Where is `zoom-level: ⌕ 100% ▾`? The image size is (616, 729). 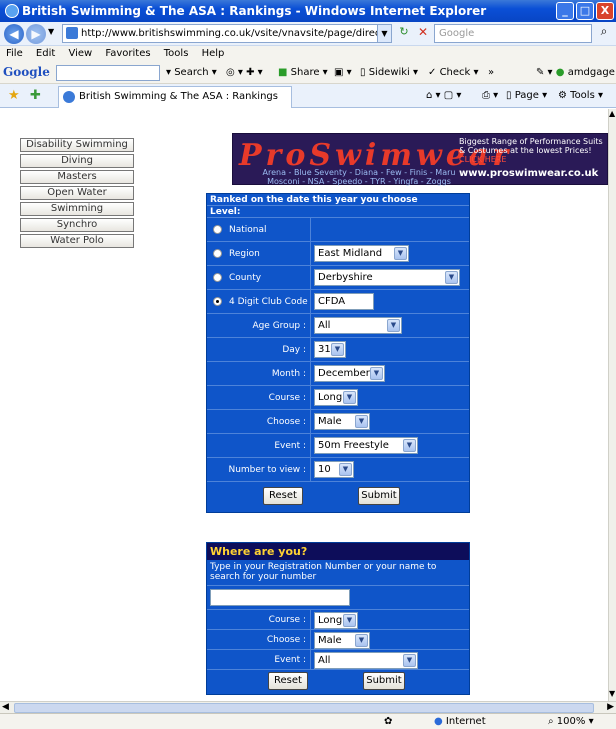 zoom-level: ⌕ 100% ▾ is located at coordinates (571, 721).